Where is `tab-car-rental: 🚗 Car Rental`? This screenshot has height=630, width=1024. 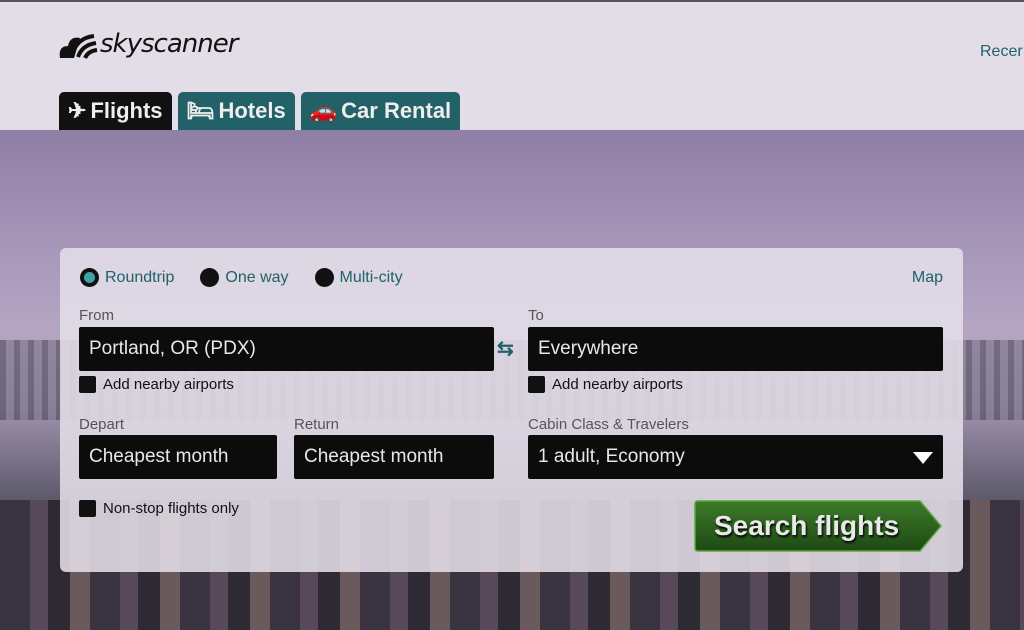
tab-car-rental: 🚗 Car Rental is located at coordinates (380, 111).